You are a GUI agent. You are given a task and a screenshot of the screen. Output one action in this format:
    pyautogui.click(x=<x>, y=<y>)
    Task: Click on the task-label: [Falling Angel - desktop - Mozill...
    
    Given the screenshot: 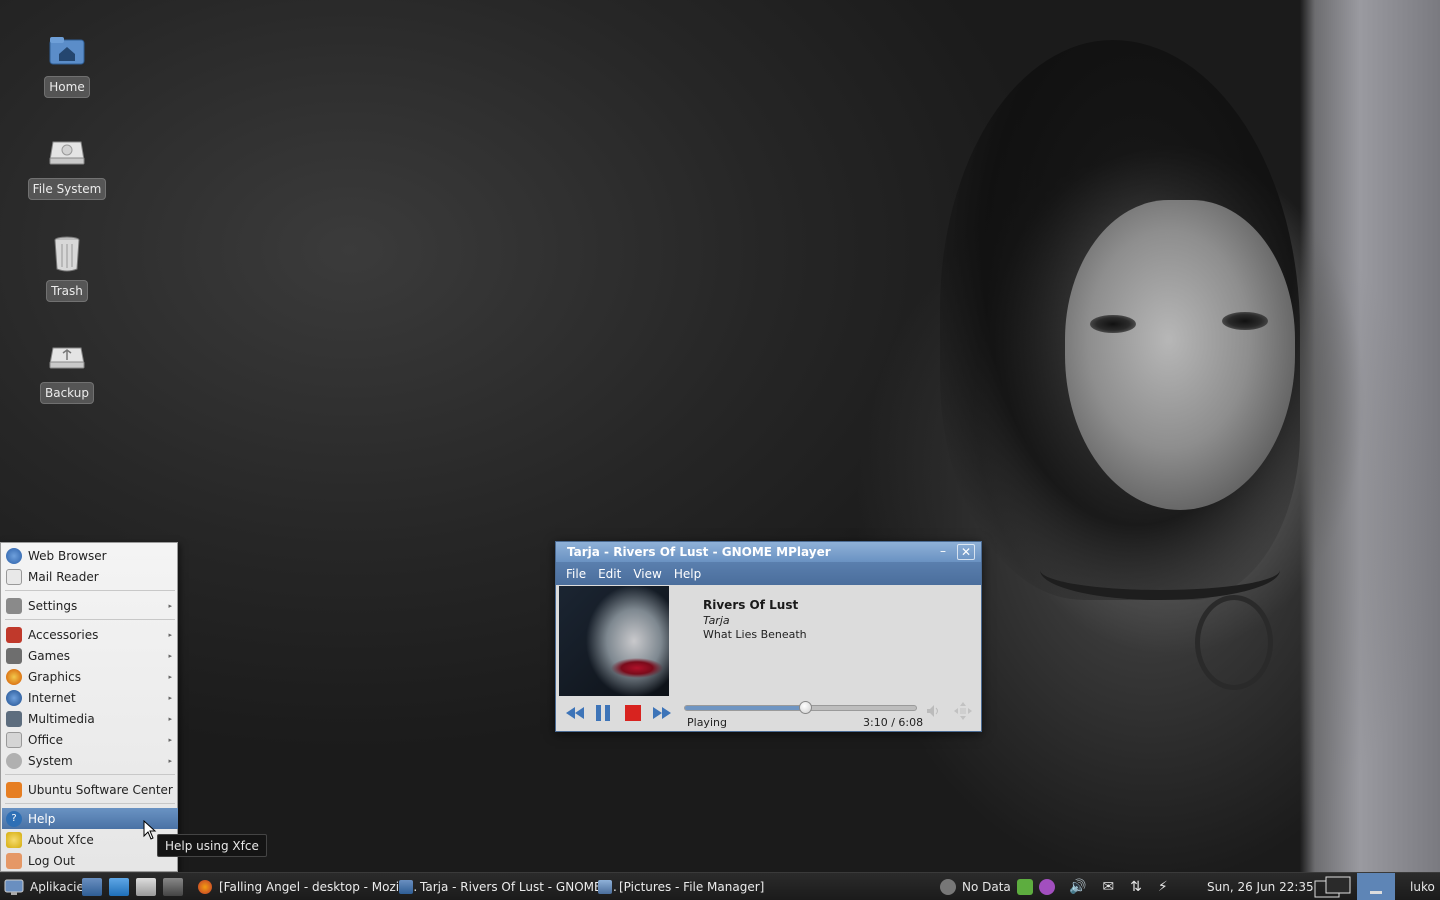 What is the action you would take?
    pyautogui.click(x=318, y=887)
    